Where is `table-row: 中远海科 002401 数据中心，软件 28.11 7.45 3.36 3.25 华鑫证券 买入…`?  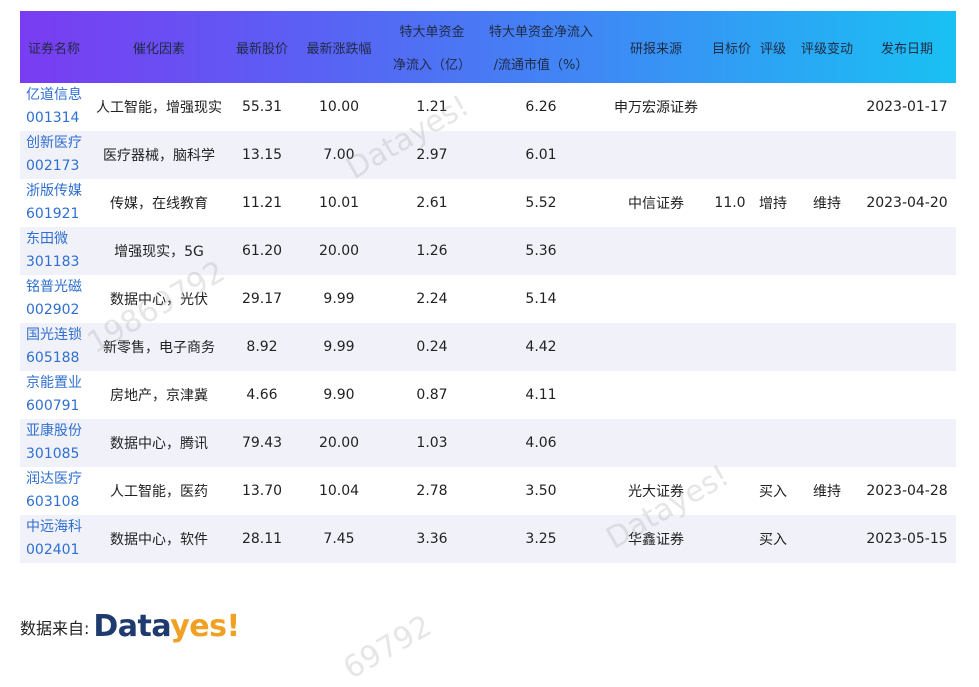 table-row: 中远海科 002401 数据中心，软件 28.11 7.45 3.36 3.25 华鑫证券 买入… is located at coordinates (488, 539).